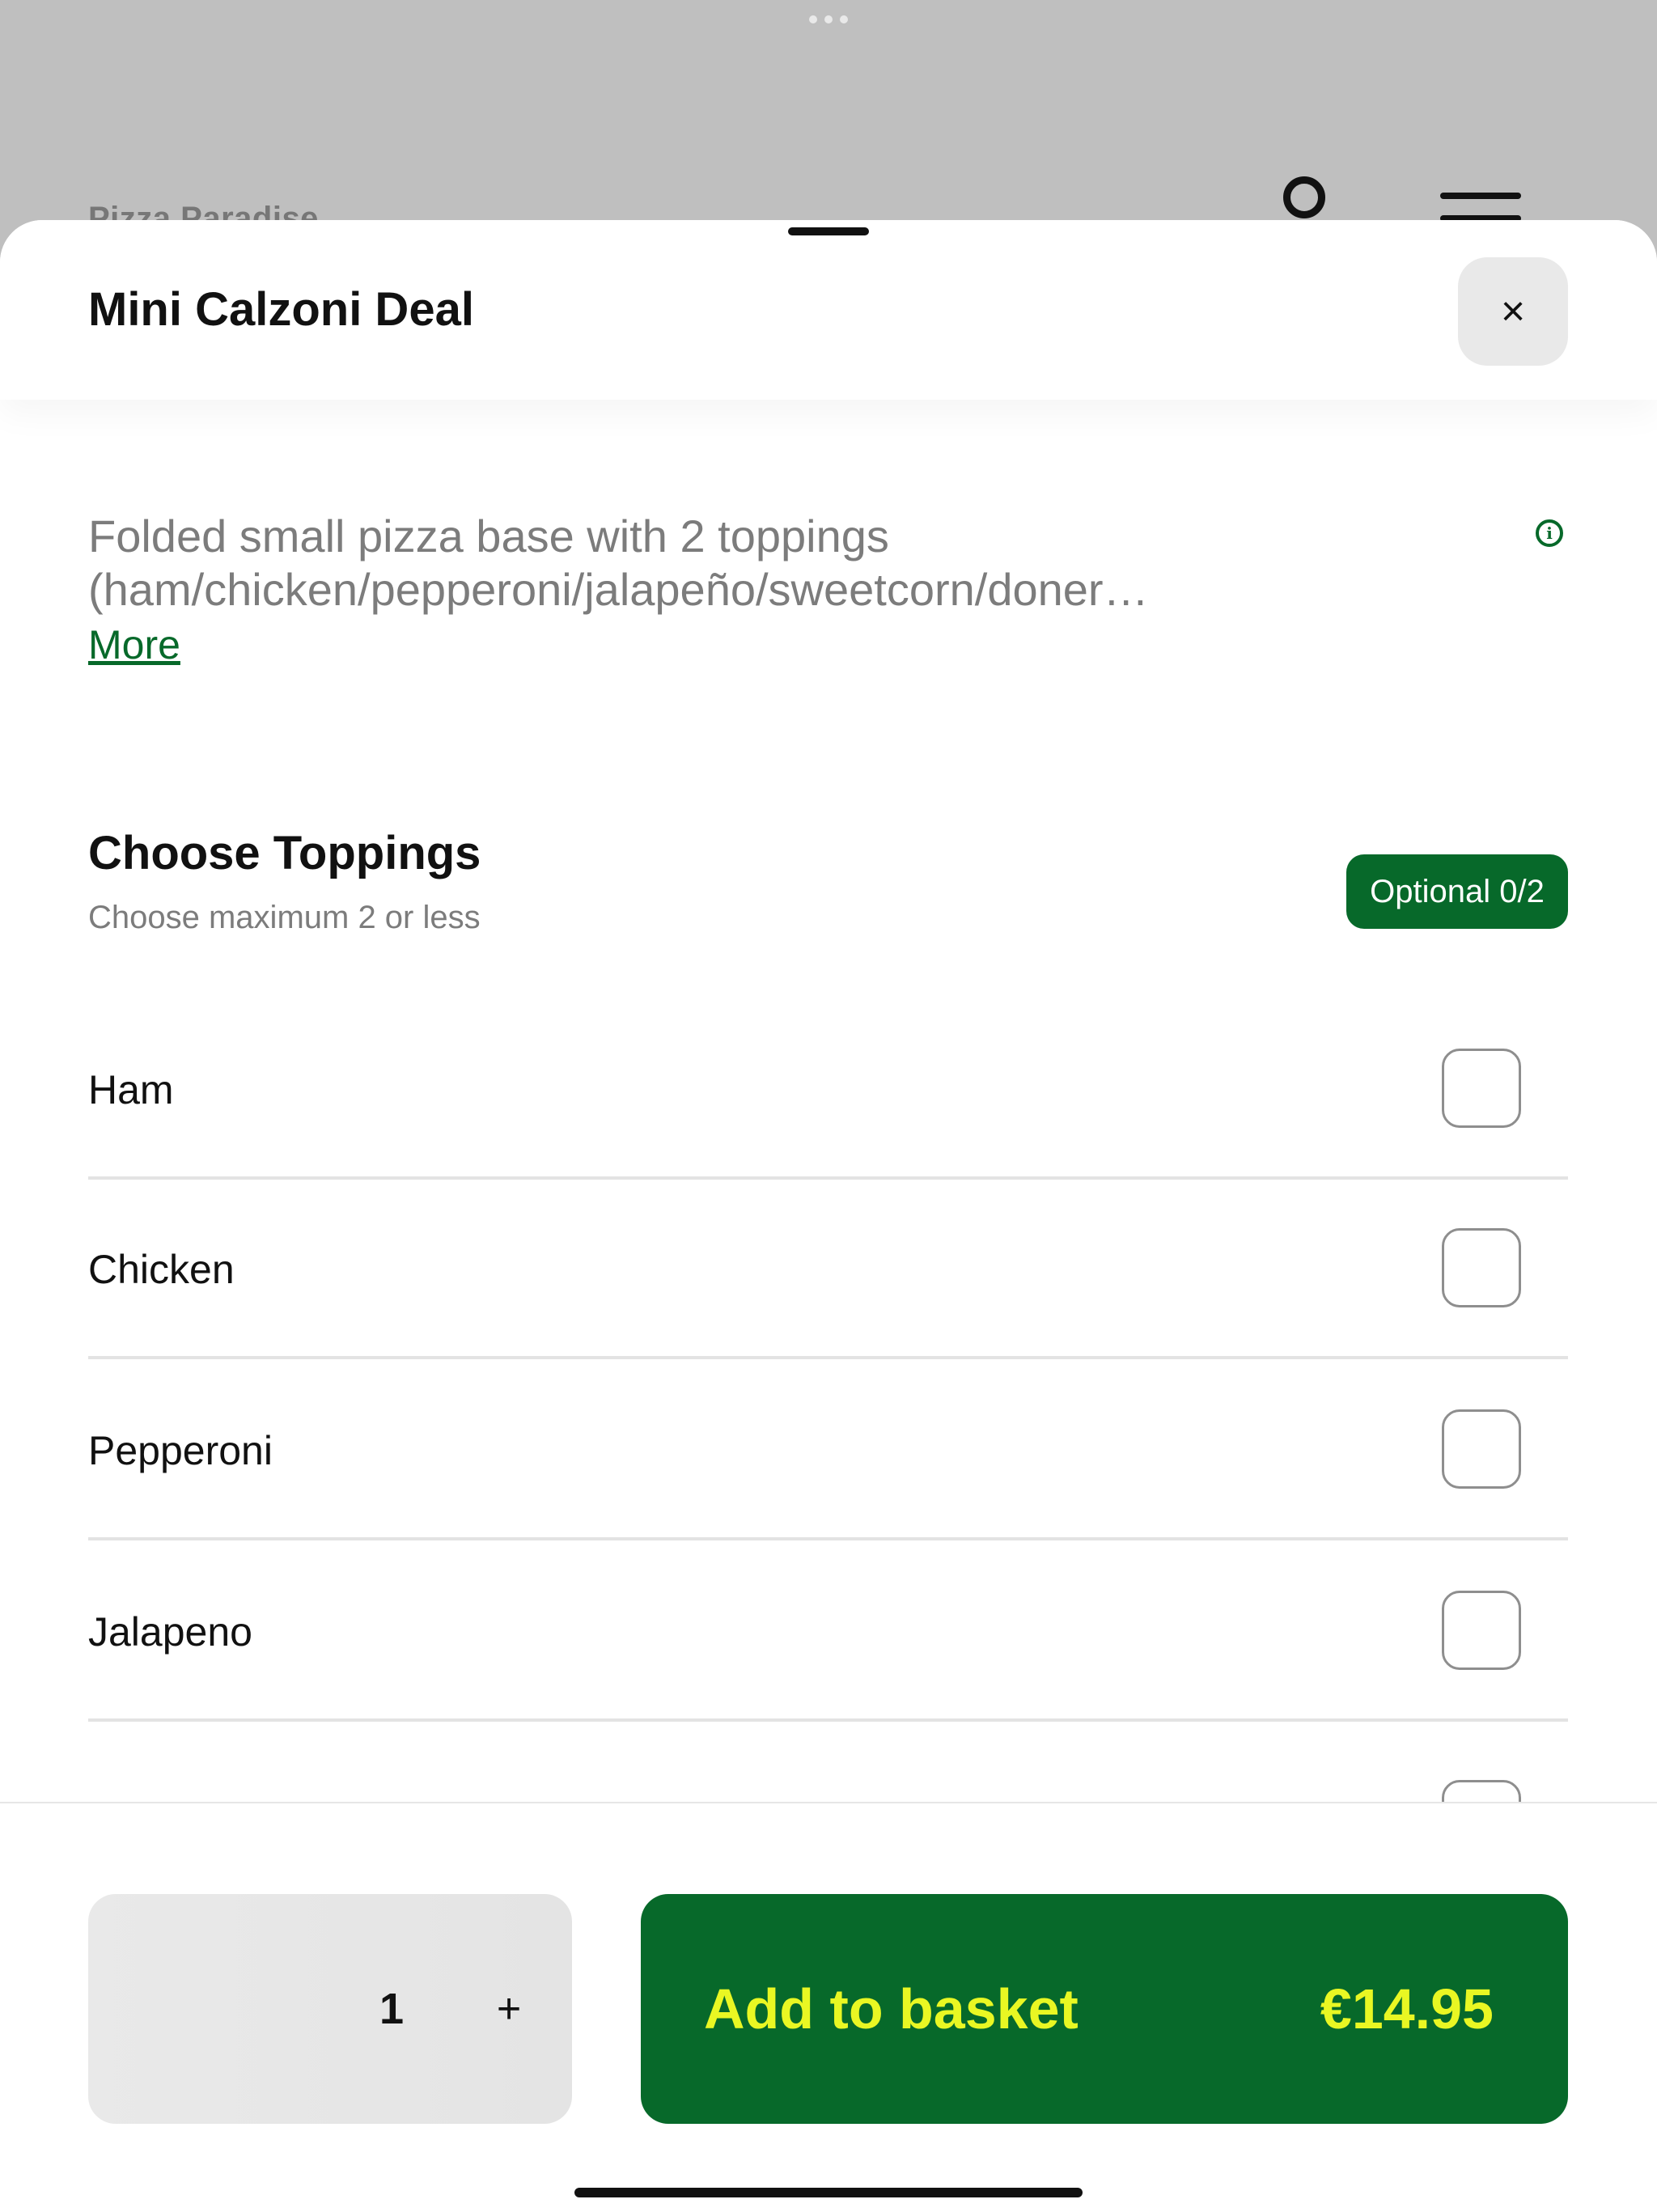 The width and height of the screenshot is (1657, 2212). I want to click on topping-label: Pepperoni, so click(180, 1450).